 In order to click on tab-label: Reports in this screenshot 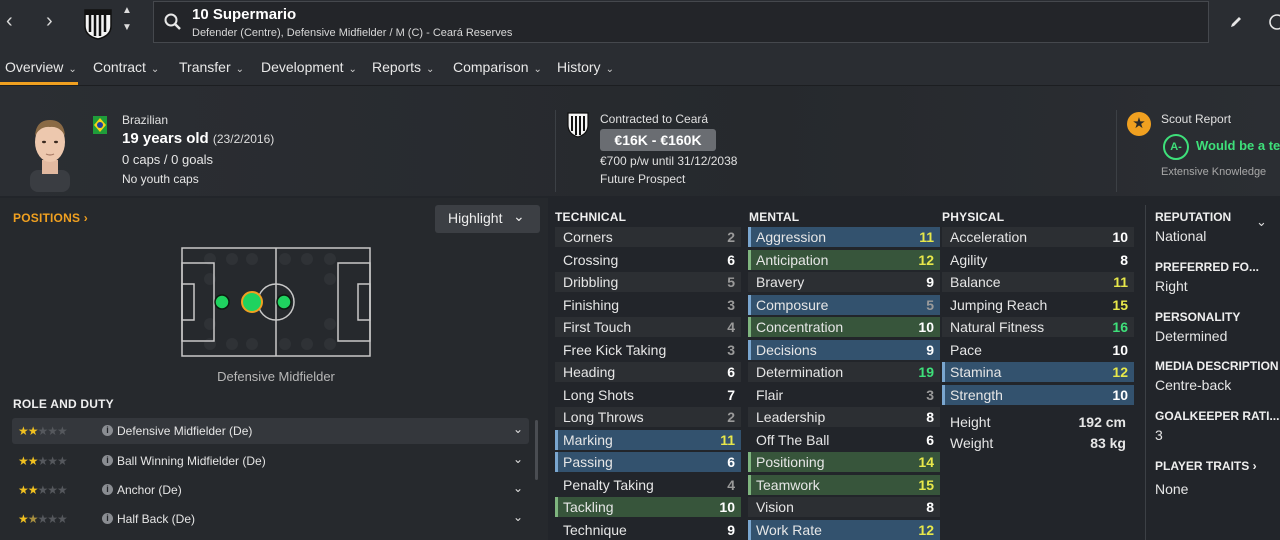, I will do `click(397, 67)`.